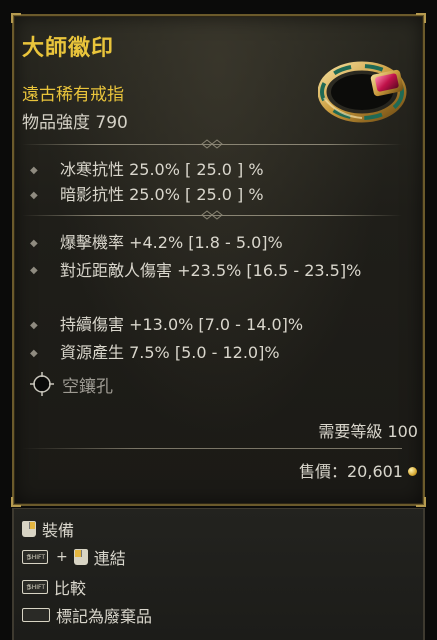 This screenshot has height=640, width=437. I want to click on sell-price: 售價：20,601, so click(358, 470).